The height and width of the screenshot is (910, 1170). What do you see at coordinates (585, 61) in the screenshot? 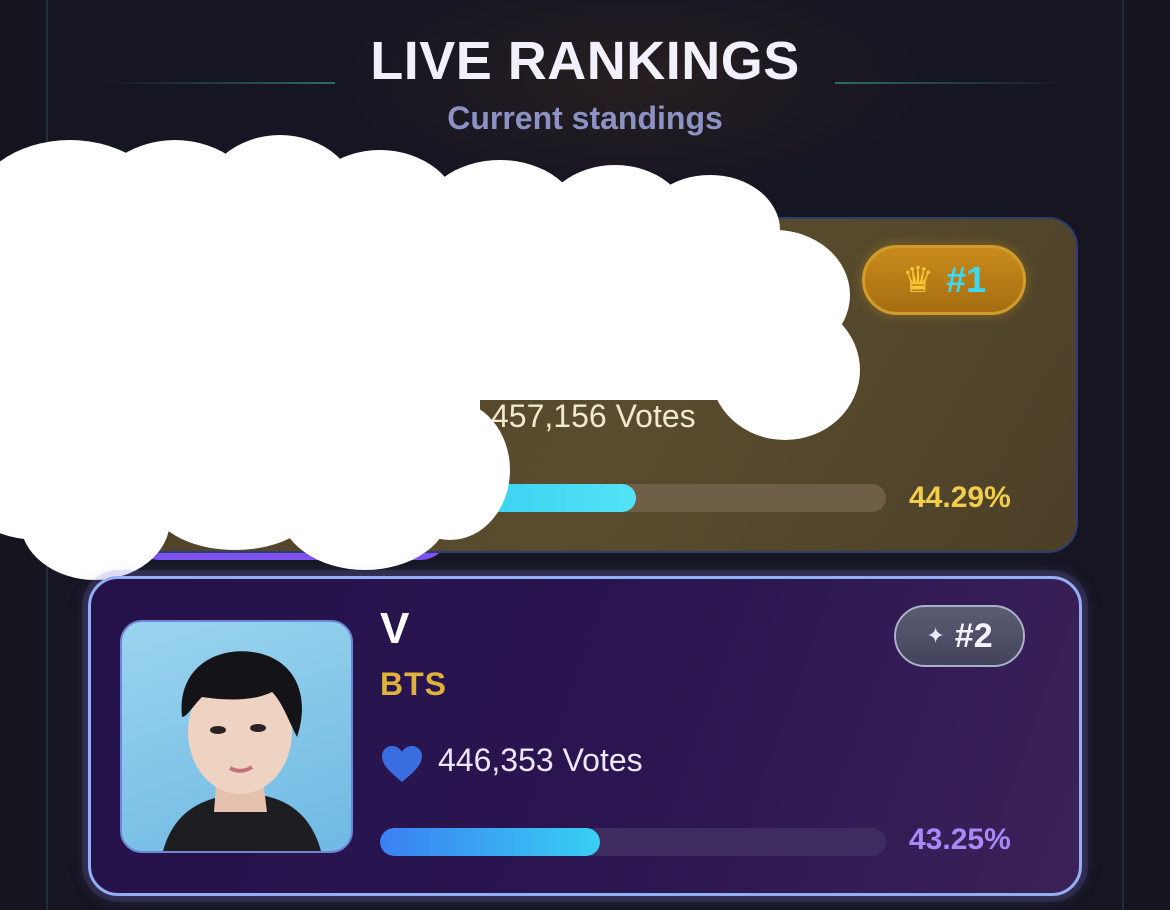
I see `page-title: LIVE RANKINGS` at bounding box center [585, 61].